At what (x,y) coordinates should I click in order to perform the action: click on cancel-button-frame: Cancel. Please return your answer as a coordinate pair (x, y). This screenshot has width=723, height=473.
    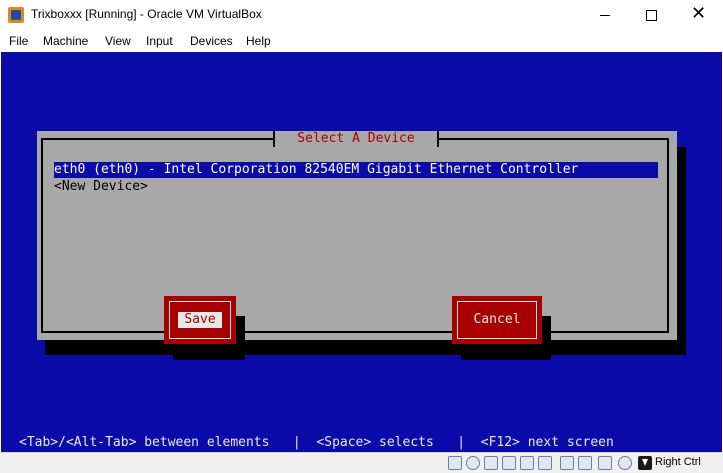
    Looking at the image, I should click on (497, 320).